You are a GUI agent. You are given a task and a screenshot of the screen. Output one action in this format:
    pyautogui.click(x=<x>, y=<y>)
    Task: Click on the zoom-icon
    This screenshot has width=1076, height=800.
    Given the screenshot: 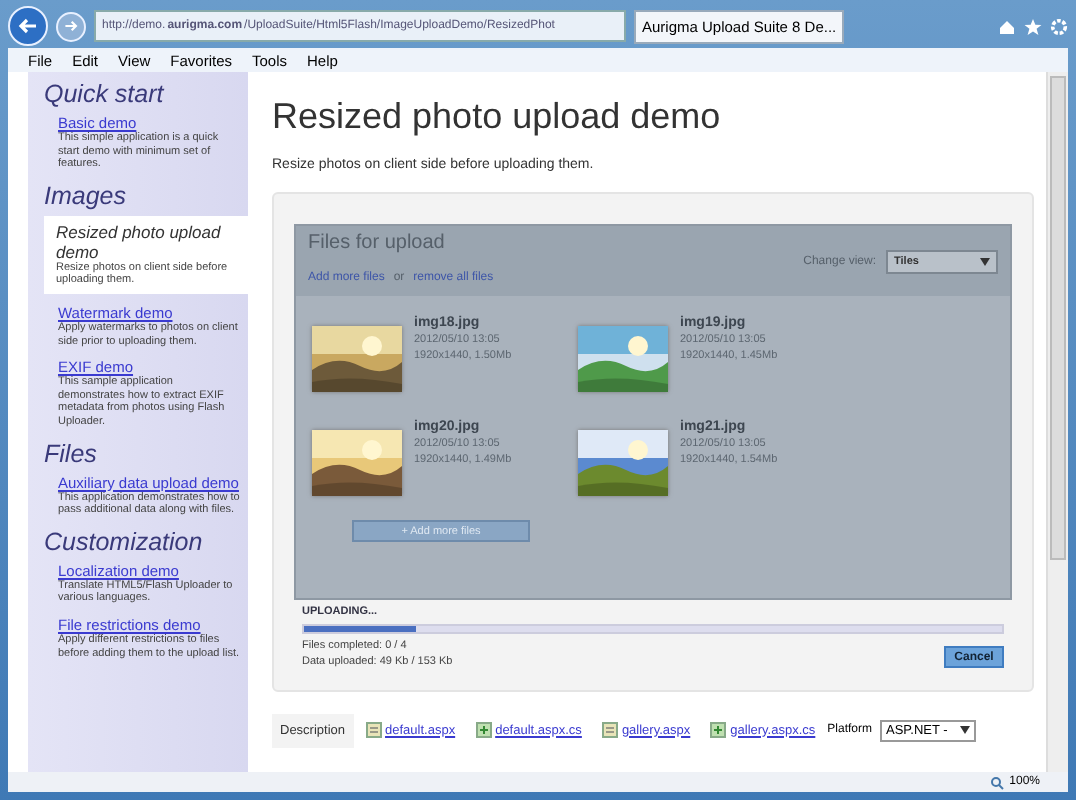 What is the action you would take?
    pyautogui.click(x=996, y=782)
    